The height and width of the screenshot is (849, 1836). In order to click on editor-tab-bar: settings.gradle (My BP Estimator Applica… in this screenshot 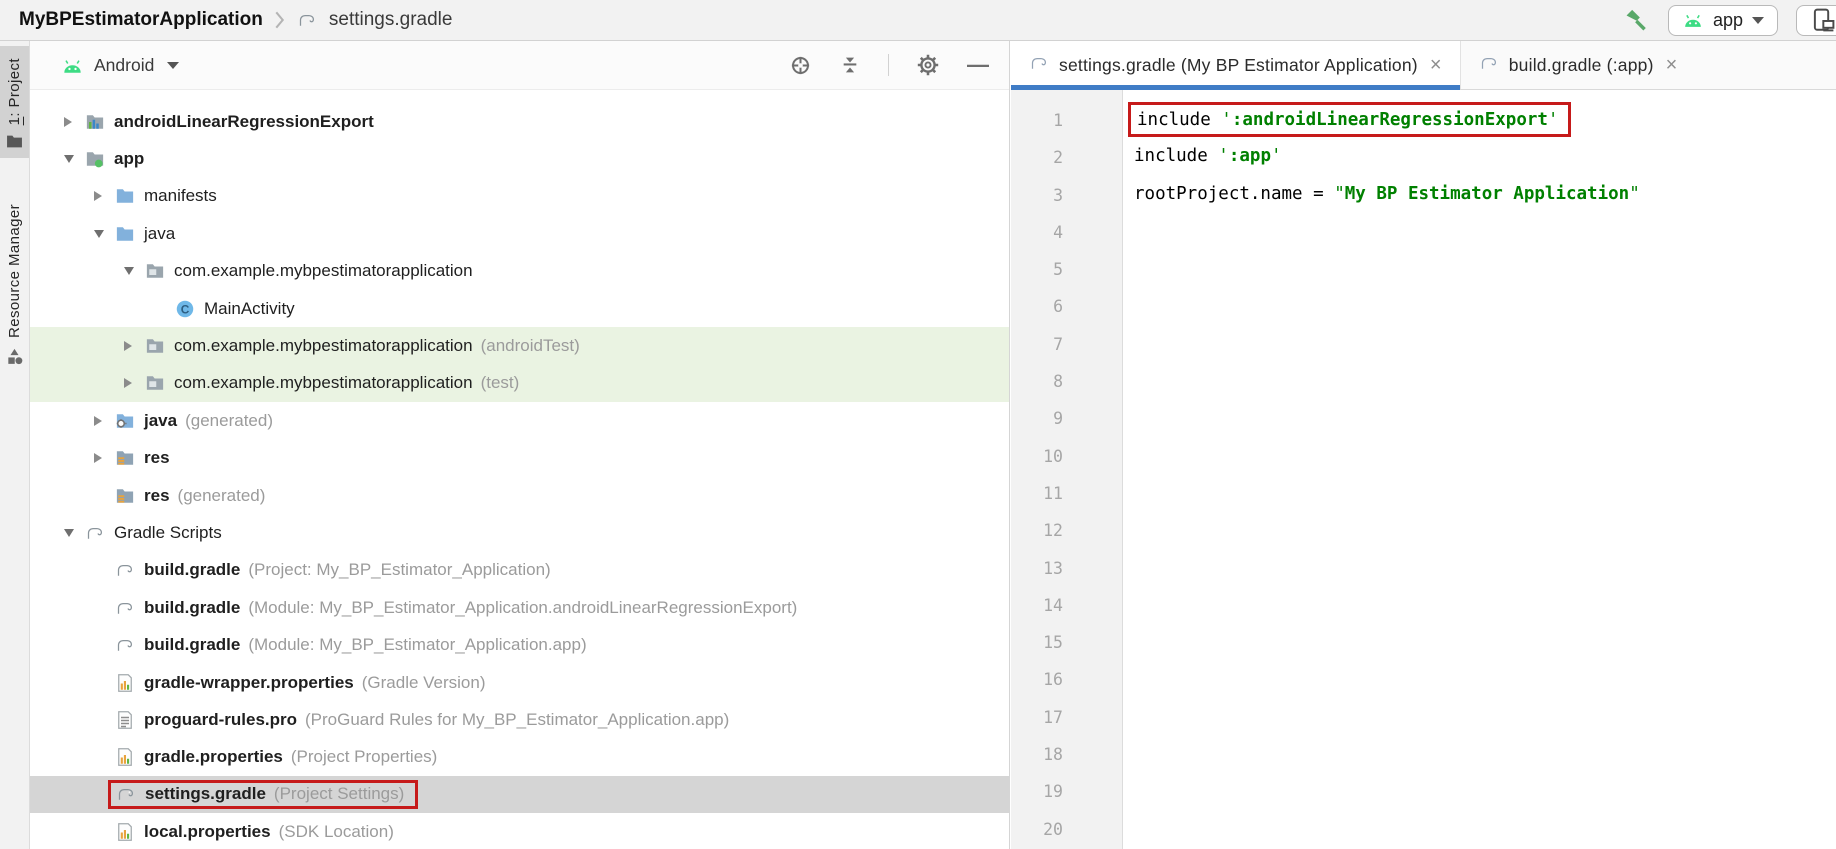, I will do `click(1423, 65)`.